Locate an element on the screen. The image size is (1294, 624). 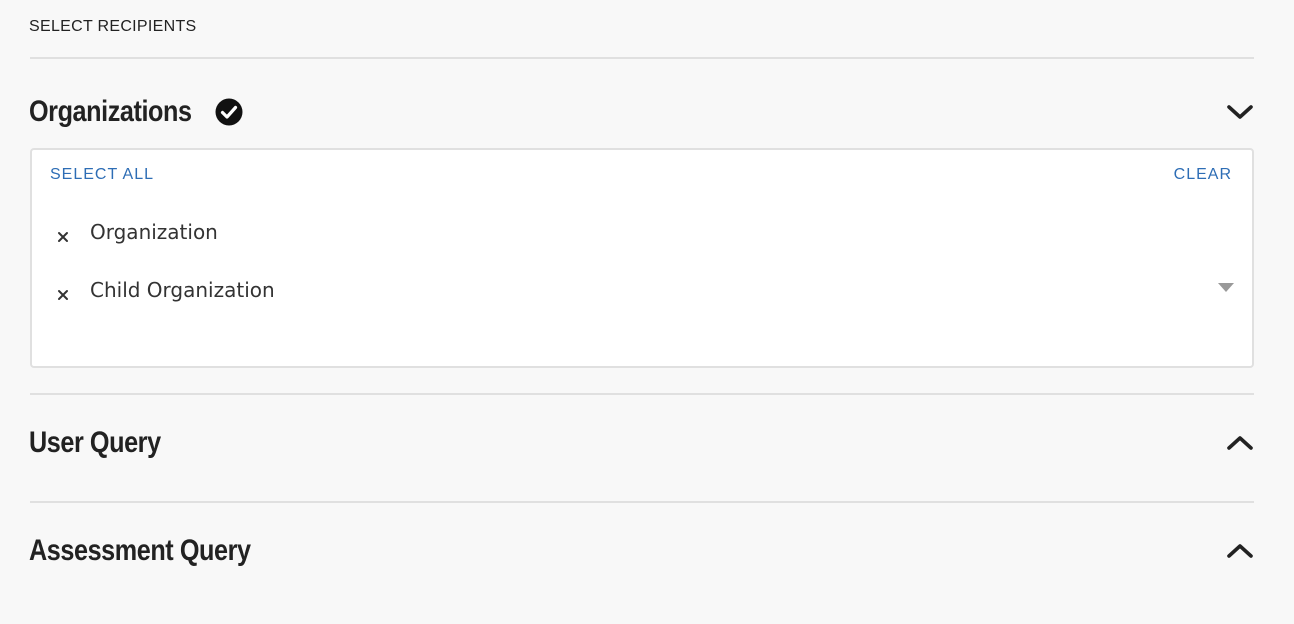
select-all-button: SELECT ALL is located at coordinates (102, 175).